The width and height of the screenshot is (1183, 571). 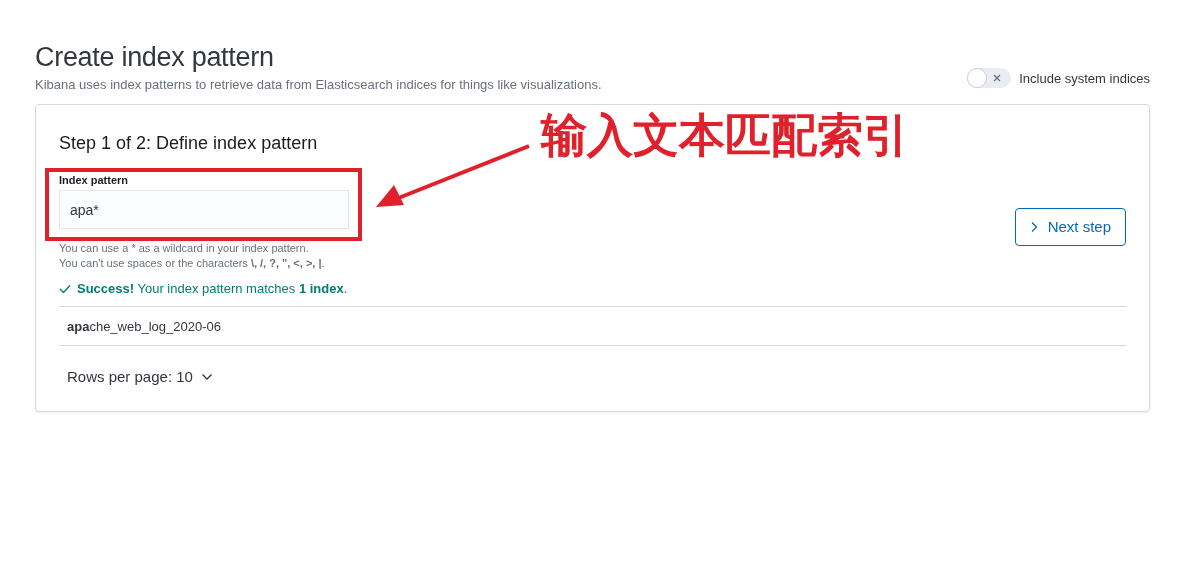 I want to click on chevron-right-icon, so click(x=1033, y=226).